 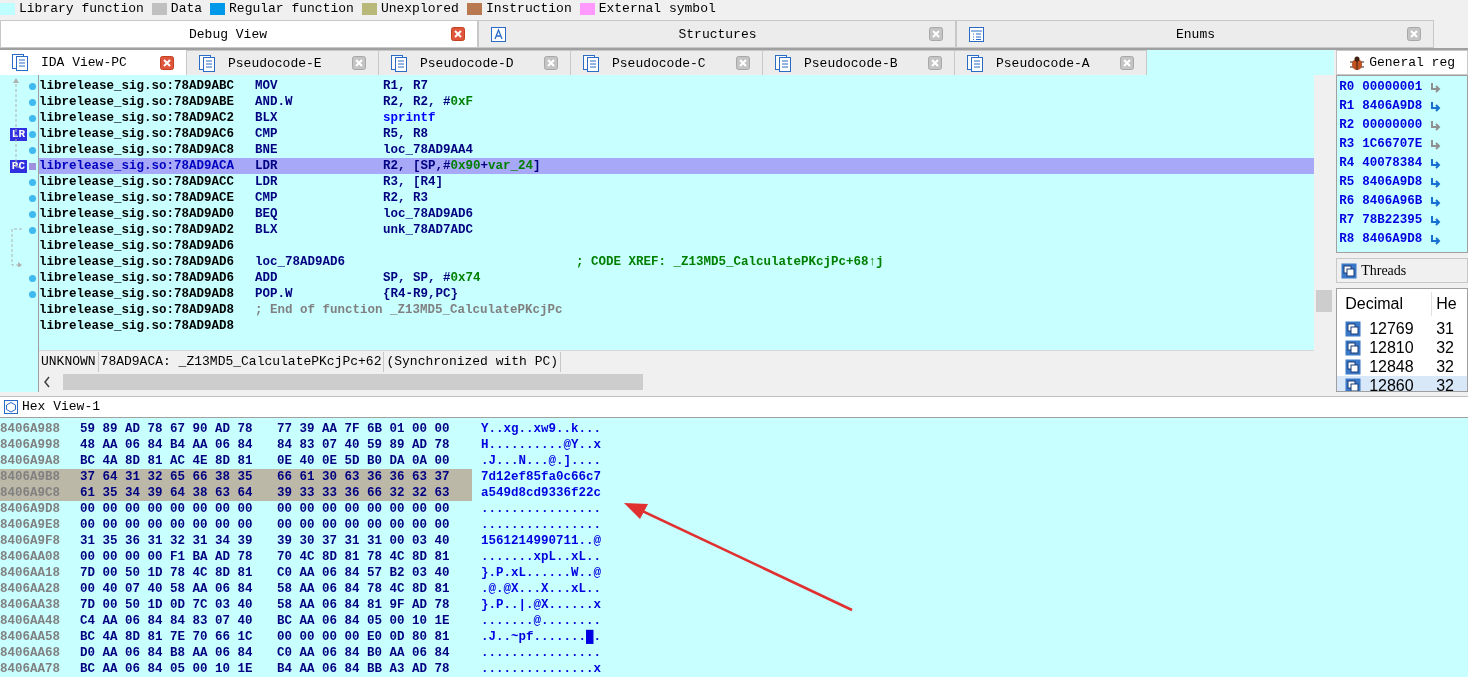 I want to click on hex-row-highlight: 8406AA68 D0 AA 06 84 B8 AA 06 84 C0 AA 06 84 B0 AA 06 84, so click(x=236, y=653).